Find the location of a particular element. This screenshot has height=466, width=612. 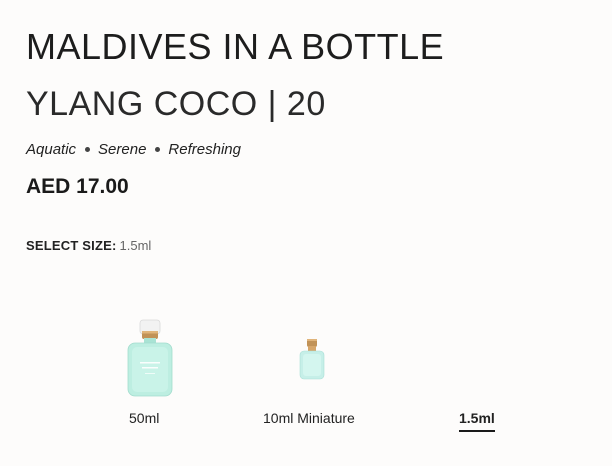

size-option-50ml: 50ml is located at coordinates (150, 375).